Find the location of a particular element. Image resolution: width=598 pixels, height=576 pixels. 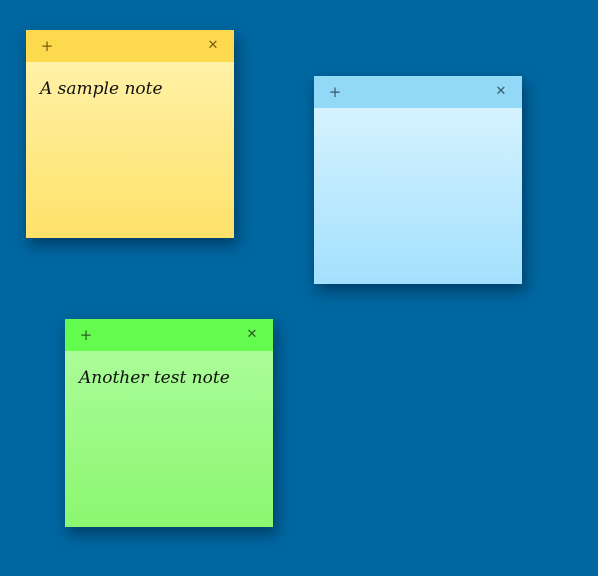

sticky-note-blue: + ✕ is located at coordinates (418, 180).